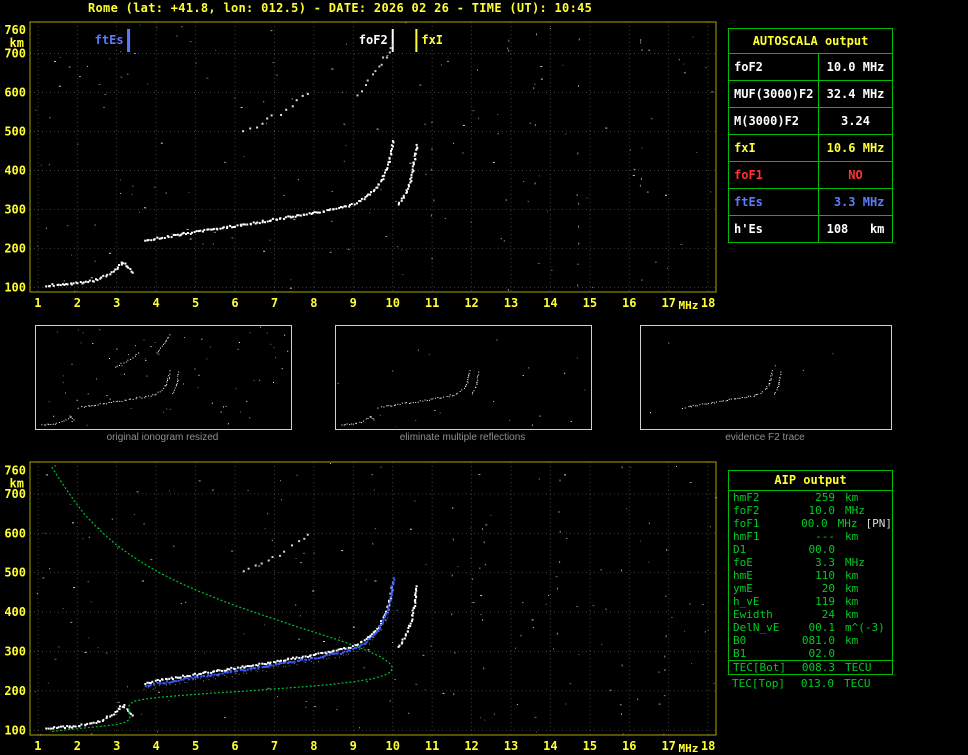 This screenshot has width=968, height=755. Describe the element at coordinates (825, 562) in the screenshot. I see `aip-row-value: 3.3` at that location.